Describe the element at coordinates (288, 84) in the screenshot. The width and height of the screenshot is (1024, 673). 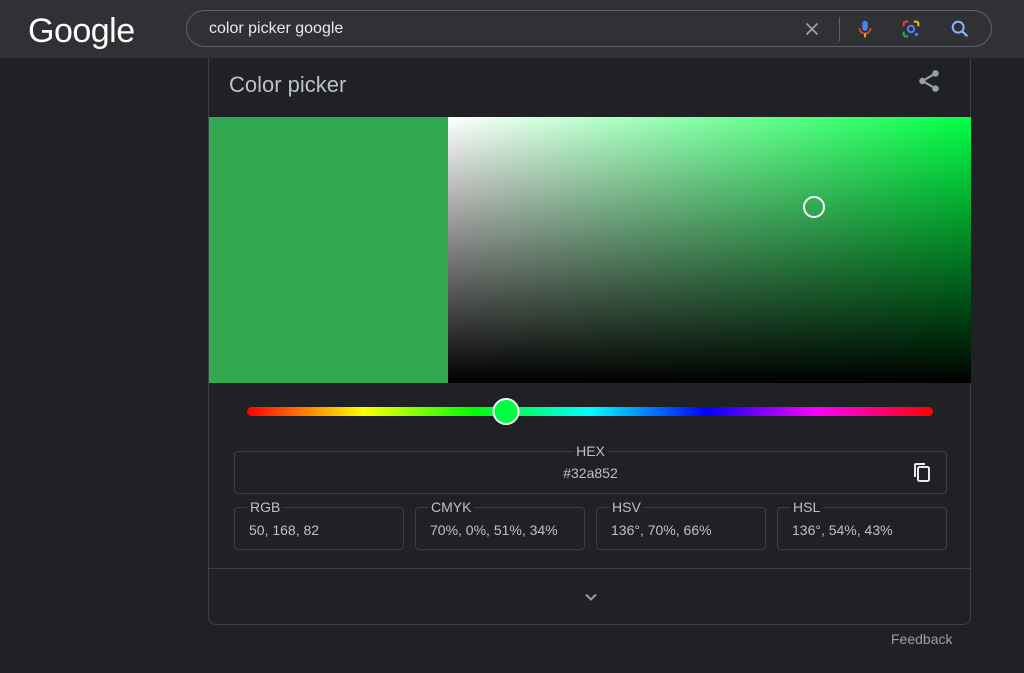
I see `card-title: Color picker` at that location.